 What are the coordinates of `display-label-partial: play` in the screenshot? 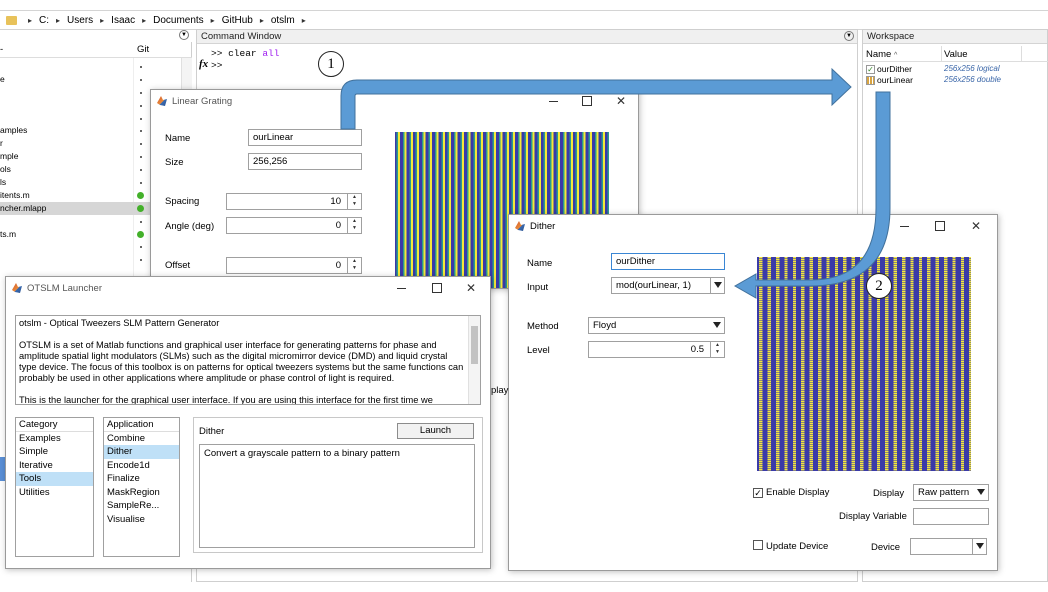 It's located at (500, 390).